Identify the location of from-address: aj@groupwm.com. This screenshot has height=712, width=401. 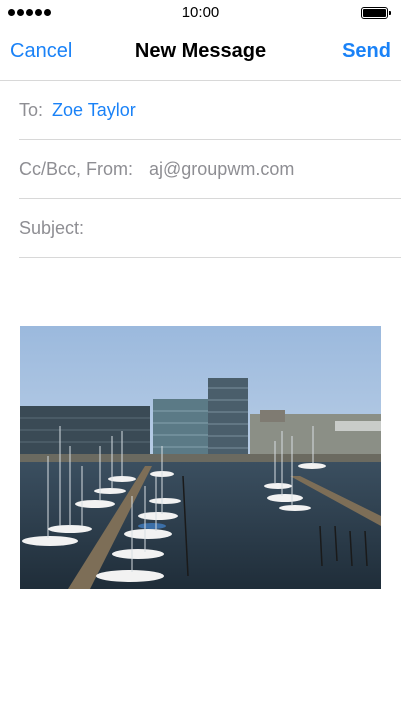
(221, 169).